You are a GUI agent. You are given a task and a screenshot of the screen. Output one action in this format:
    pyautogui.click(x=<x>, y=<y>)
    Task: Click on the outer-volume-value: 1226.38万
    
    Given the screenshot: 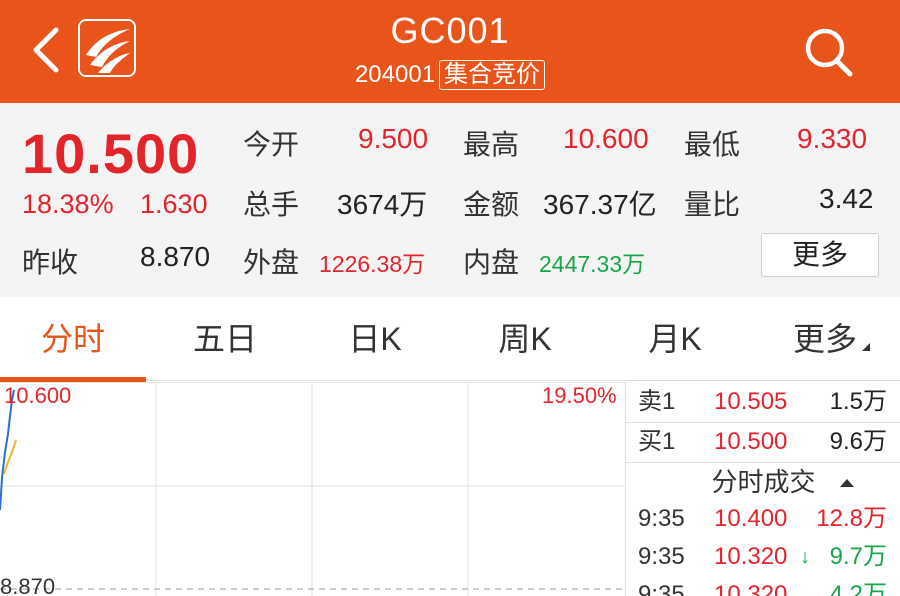 What is the action you would take?
    pyautogui.click(x=372, y=264)
    